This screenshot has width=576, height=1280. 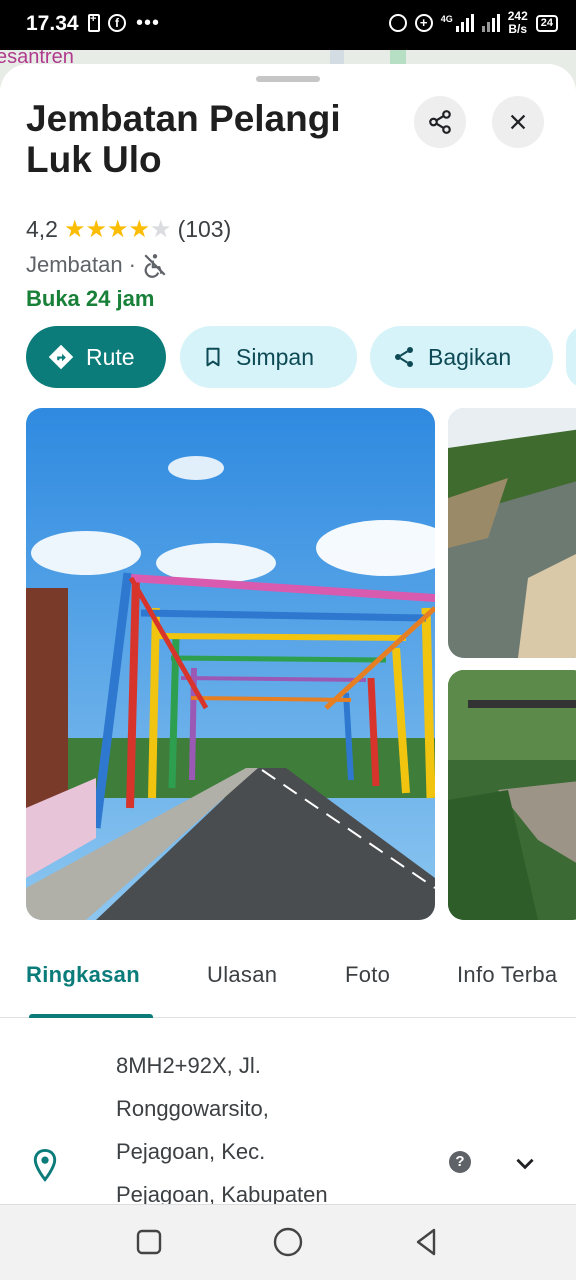 I want to click on status-bar: 17.34 f ••• + 4G 242 B/s 24, so click(x=288, y=25).